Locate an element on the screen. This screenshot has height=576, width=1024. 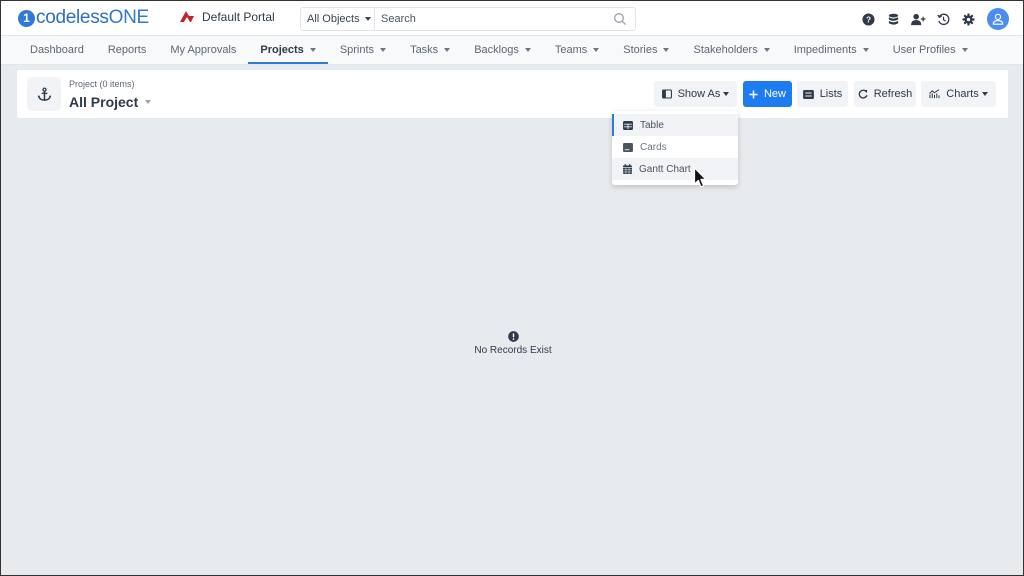
nav-item-reports: Reports is located at coordinates (127, 50).